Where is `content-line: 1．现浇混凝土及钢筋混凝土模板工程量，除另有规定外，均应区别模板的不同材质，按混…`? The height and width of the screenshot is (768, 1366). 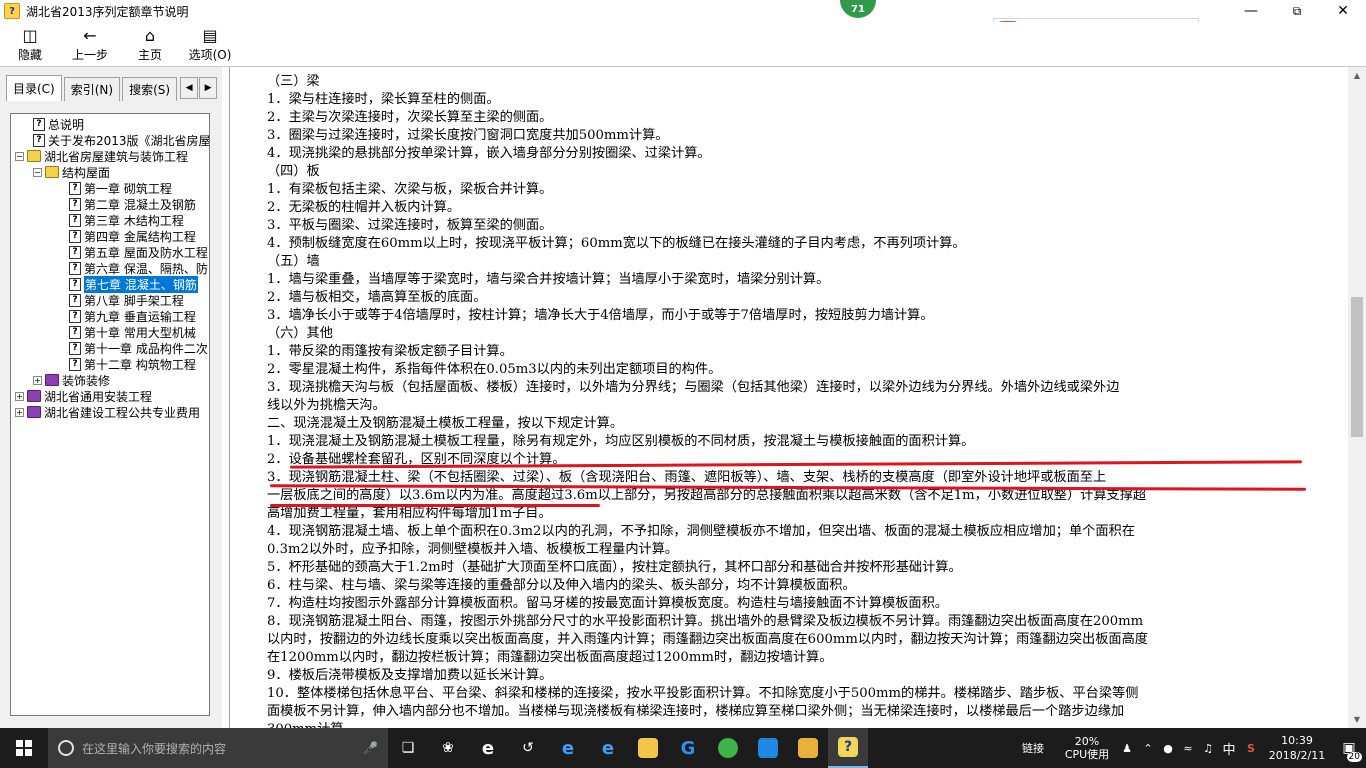 content-line: 1．现浇混凝土及钢筋混凝土模板工程量，除另有规定外，均应区别模板的不同材质，按混… is located at coordinates (621, 441).